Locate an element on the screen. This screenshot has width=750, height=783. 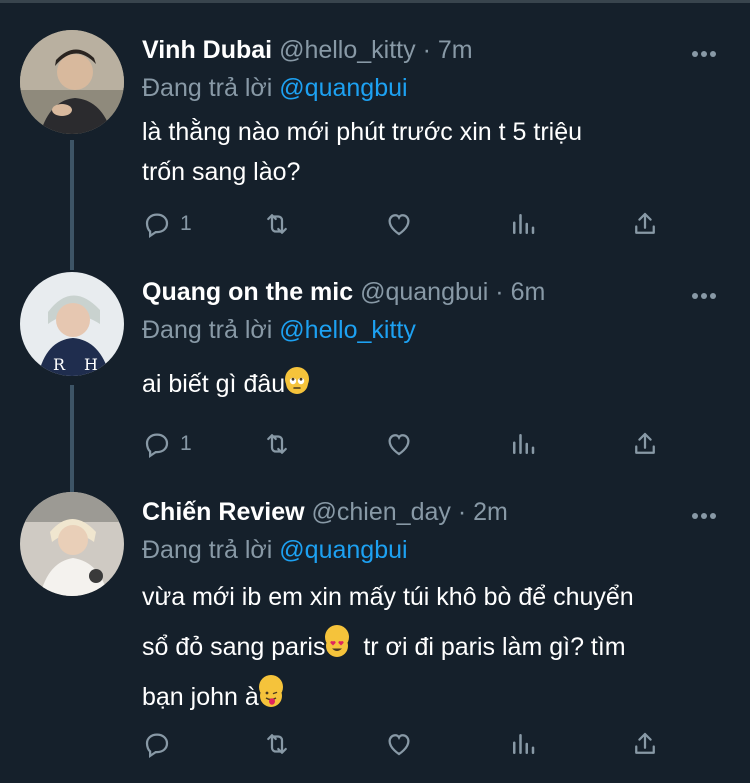
rolling-eyes-emoji is located at coordinates (297, 380).